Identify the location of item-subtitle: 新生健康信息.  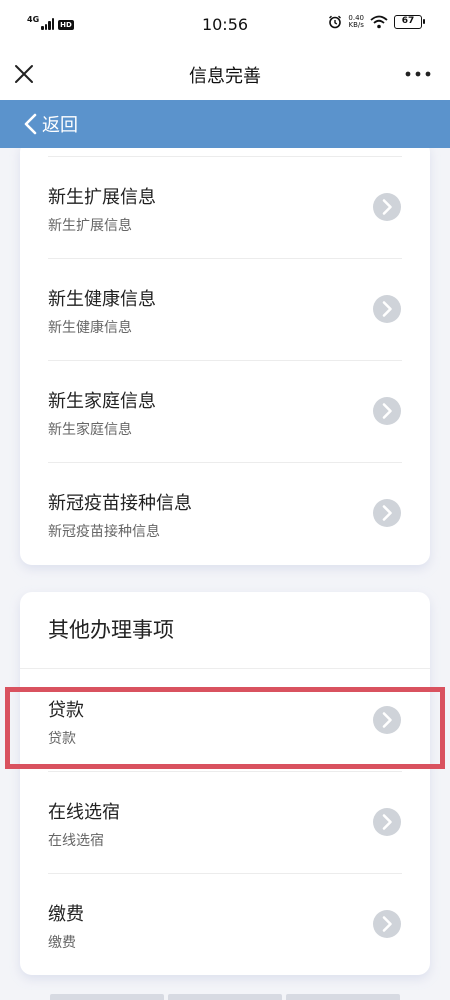
(90, 328).